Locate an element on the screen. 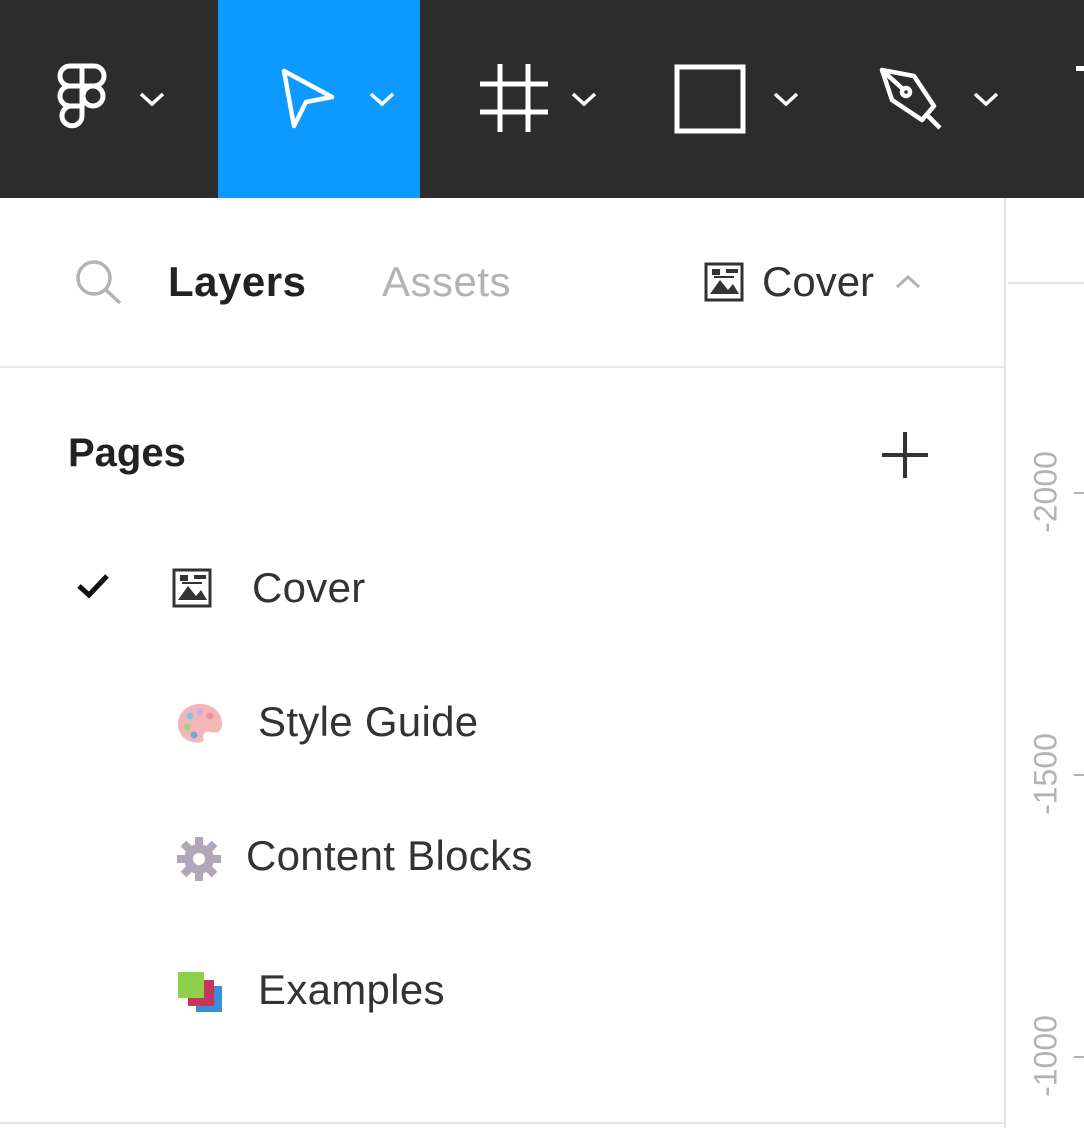 The width and height of the screenshot is (1084, 1128). search-icon is located at coordinates (99, 282).